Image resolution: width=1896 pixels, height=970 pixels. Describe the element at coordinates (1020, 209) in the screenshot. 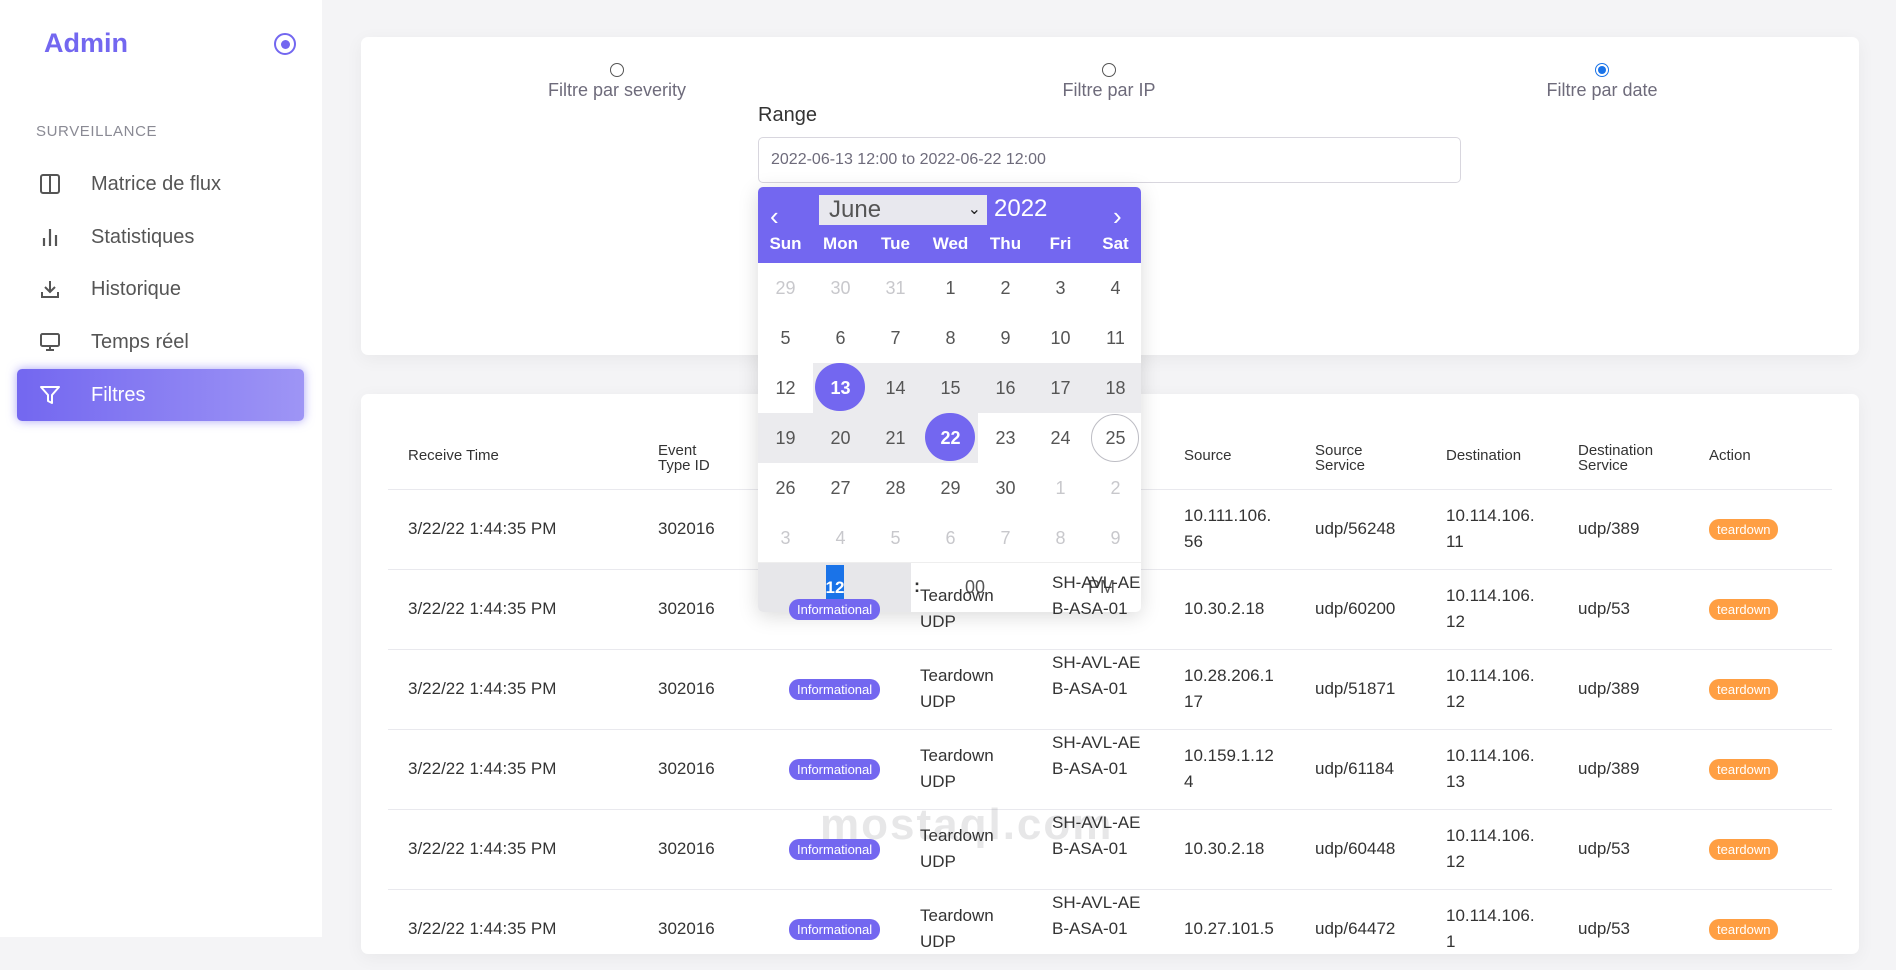

I see `year-value: 2022` at that location.